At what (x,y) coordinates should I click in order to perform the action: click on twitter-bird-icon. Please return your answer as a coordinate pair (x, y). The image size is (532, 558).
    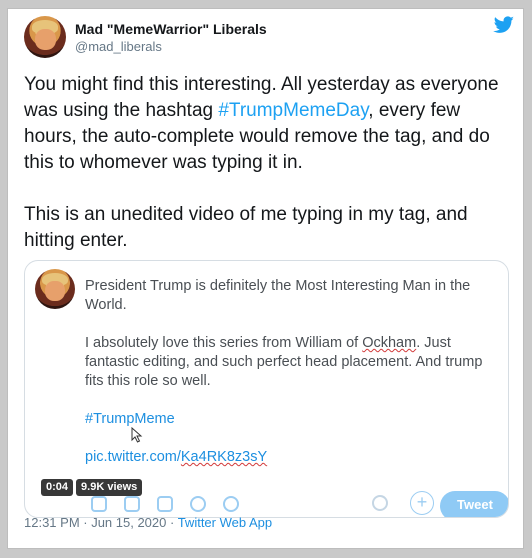
    Looking at the image, I should click on (504, 25).